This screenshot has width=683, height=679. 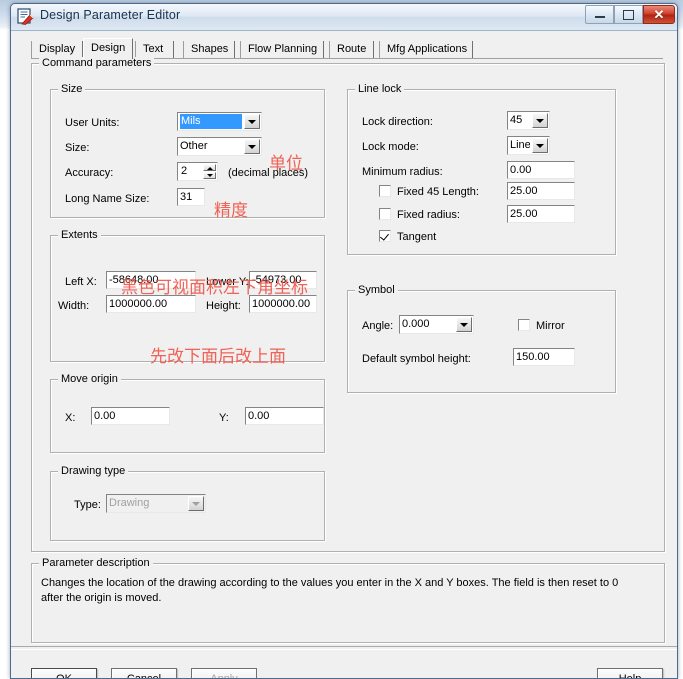 I want to click on symbol-legend: Symbol, so click(x=376, y=290).